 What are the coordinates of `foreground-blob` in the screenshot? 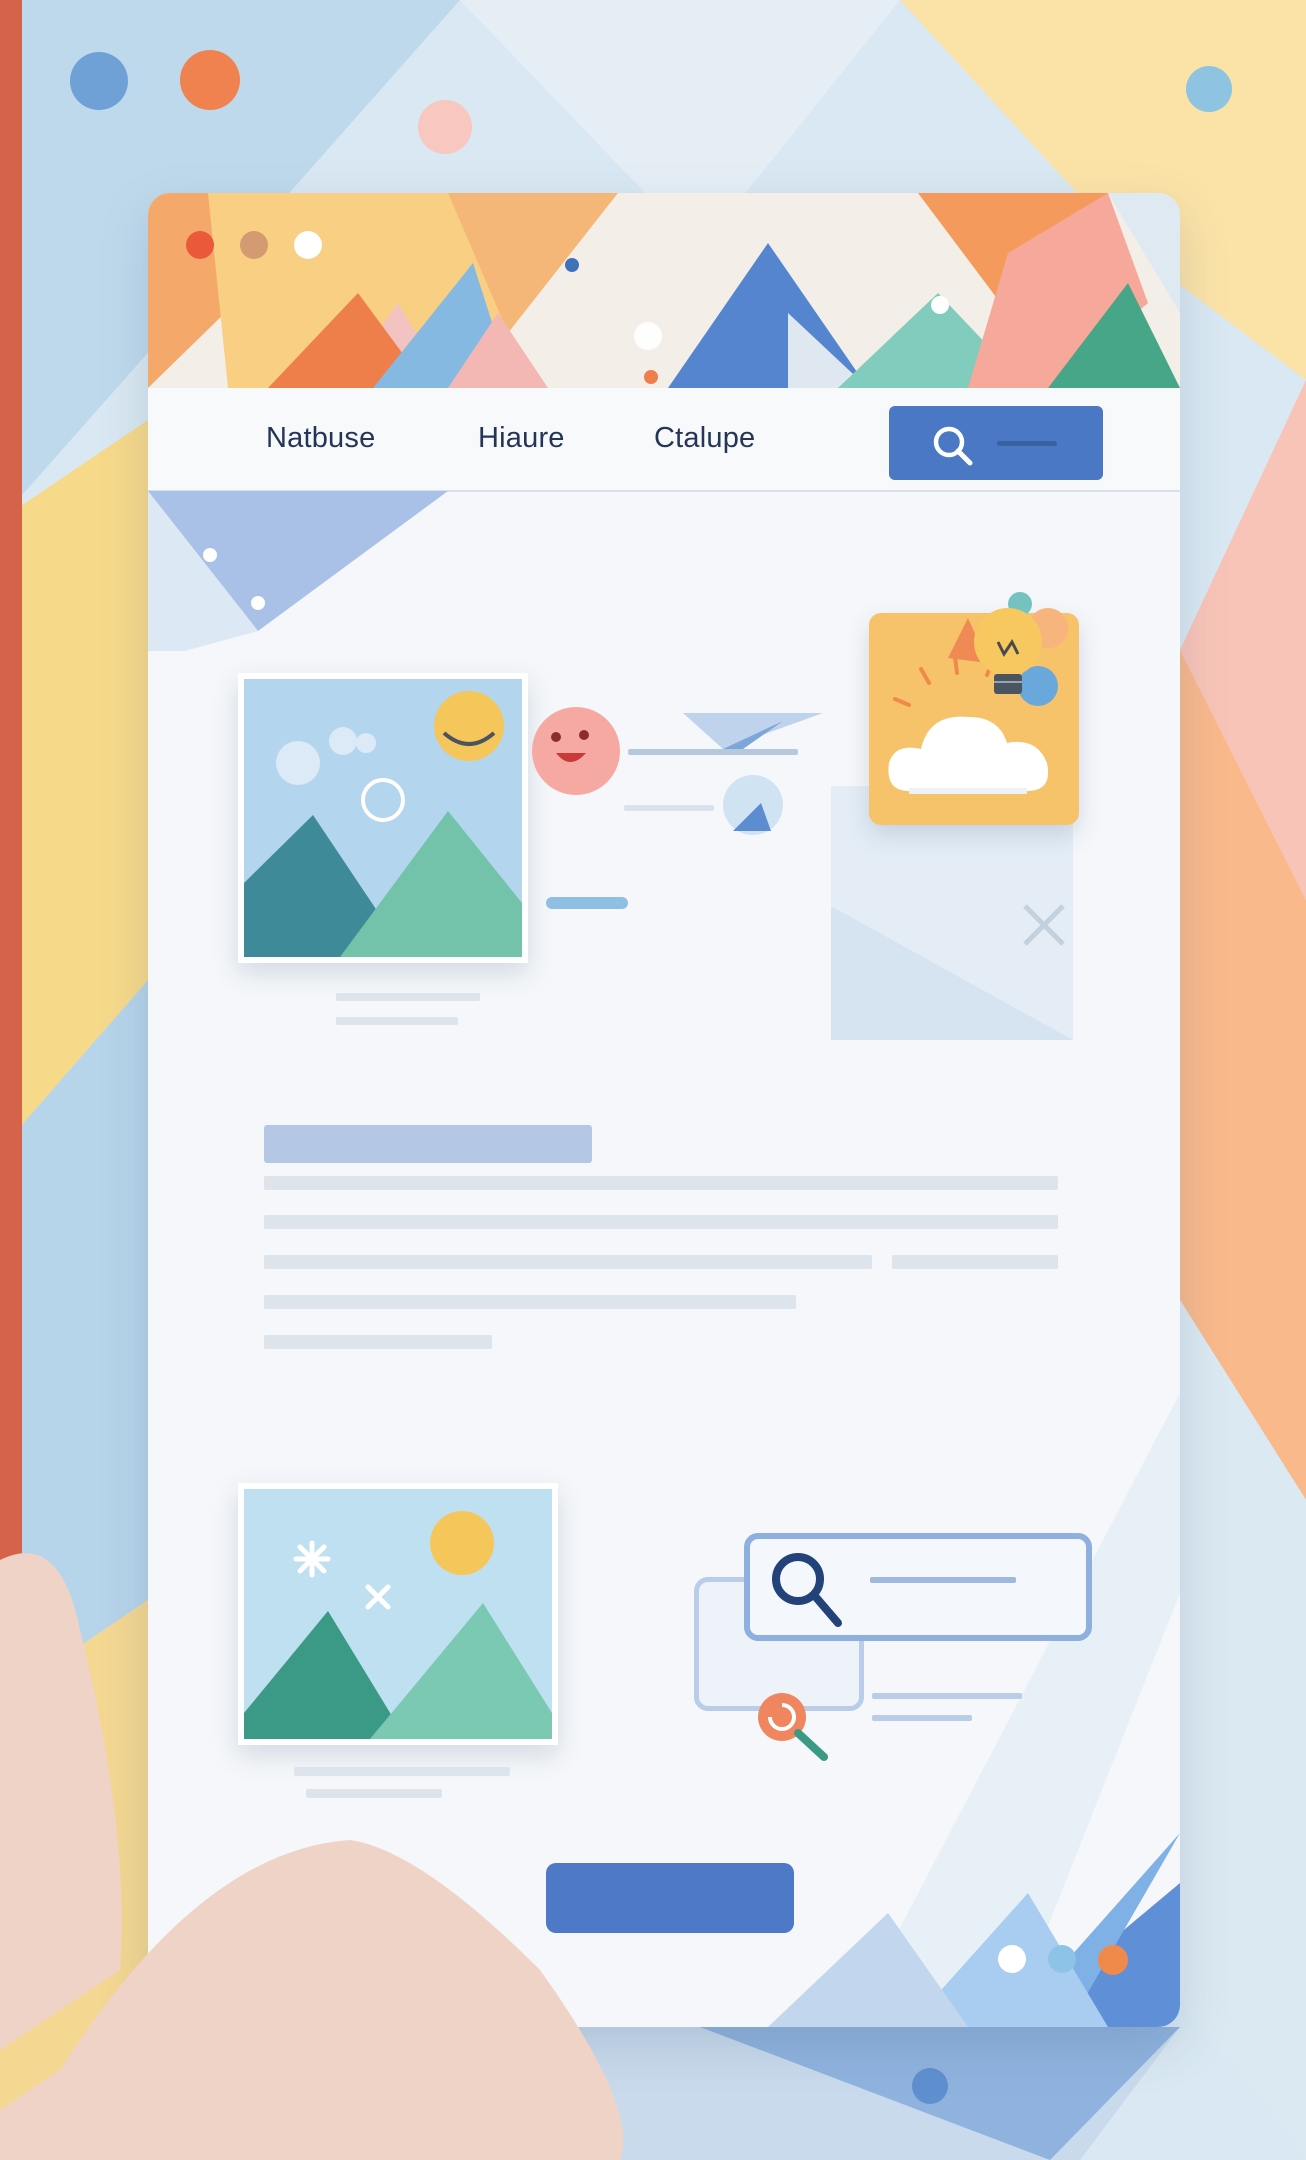 It's located at (312, 1856).